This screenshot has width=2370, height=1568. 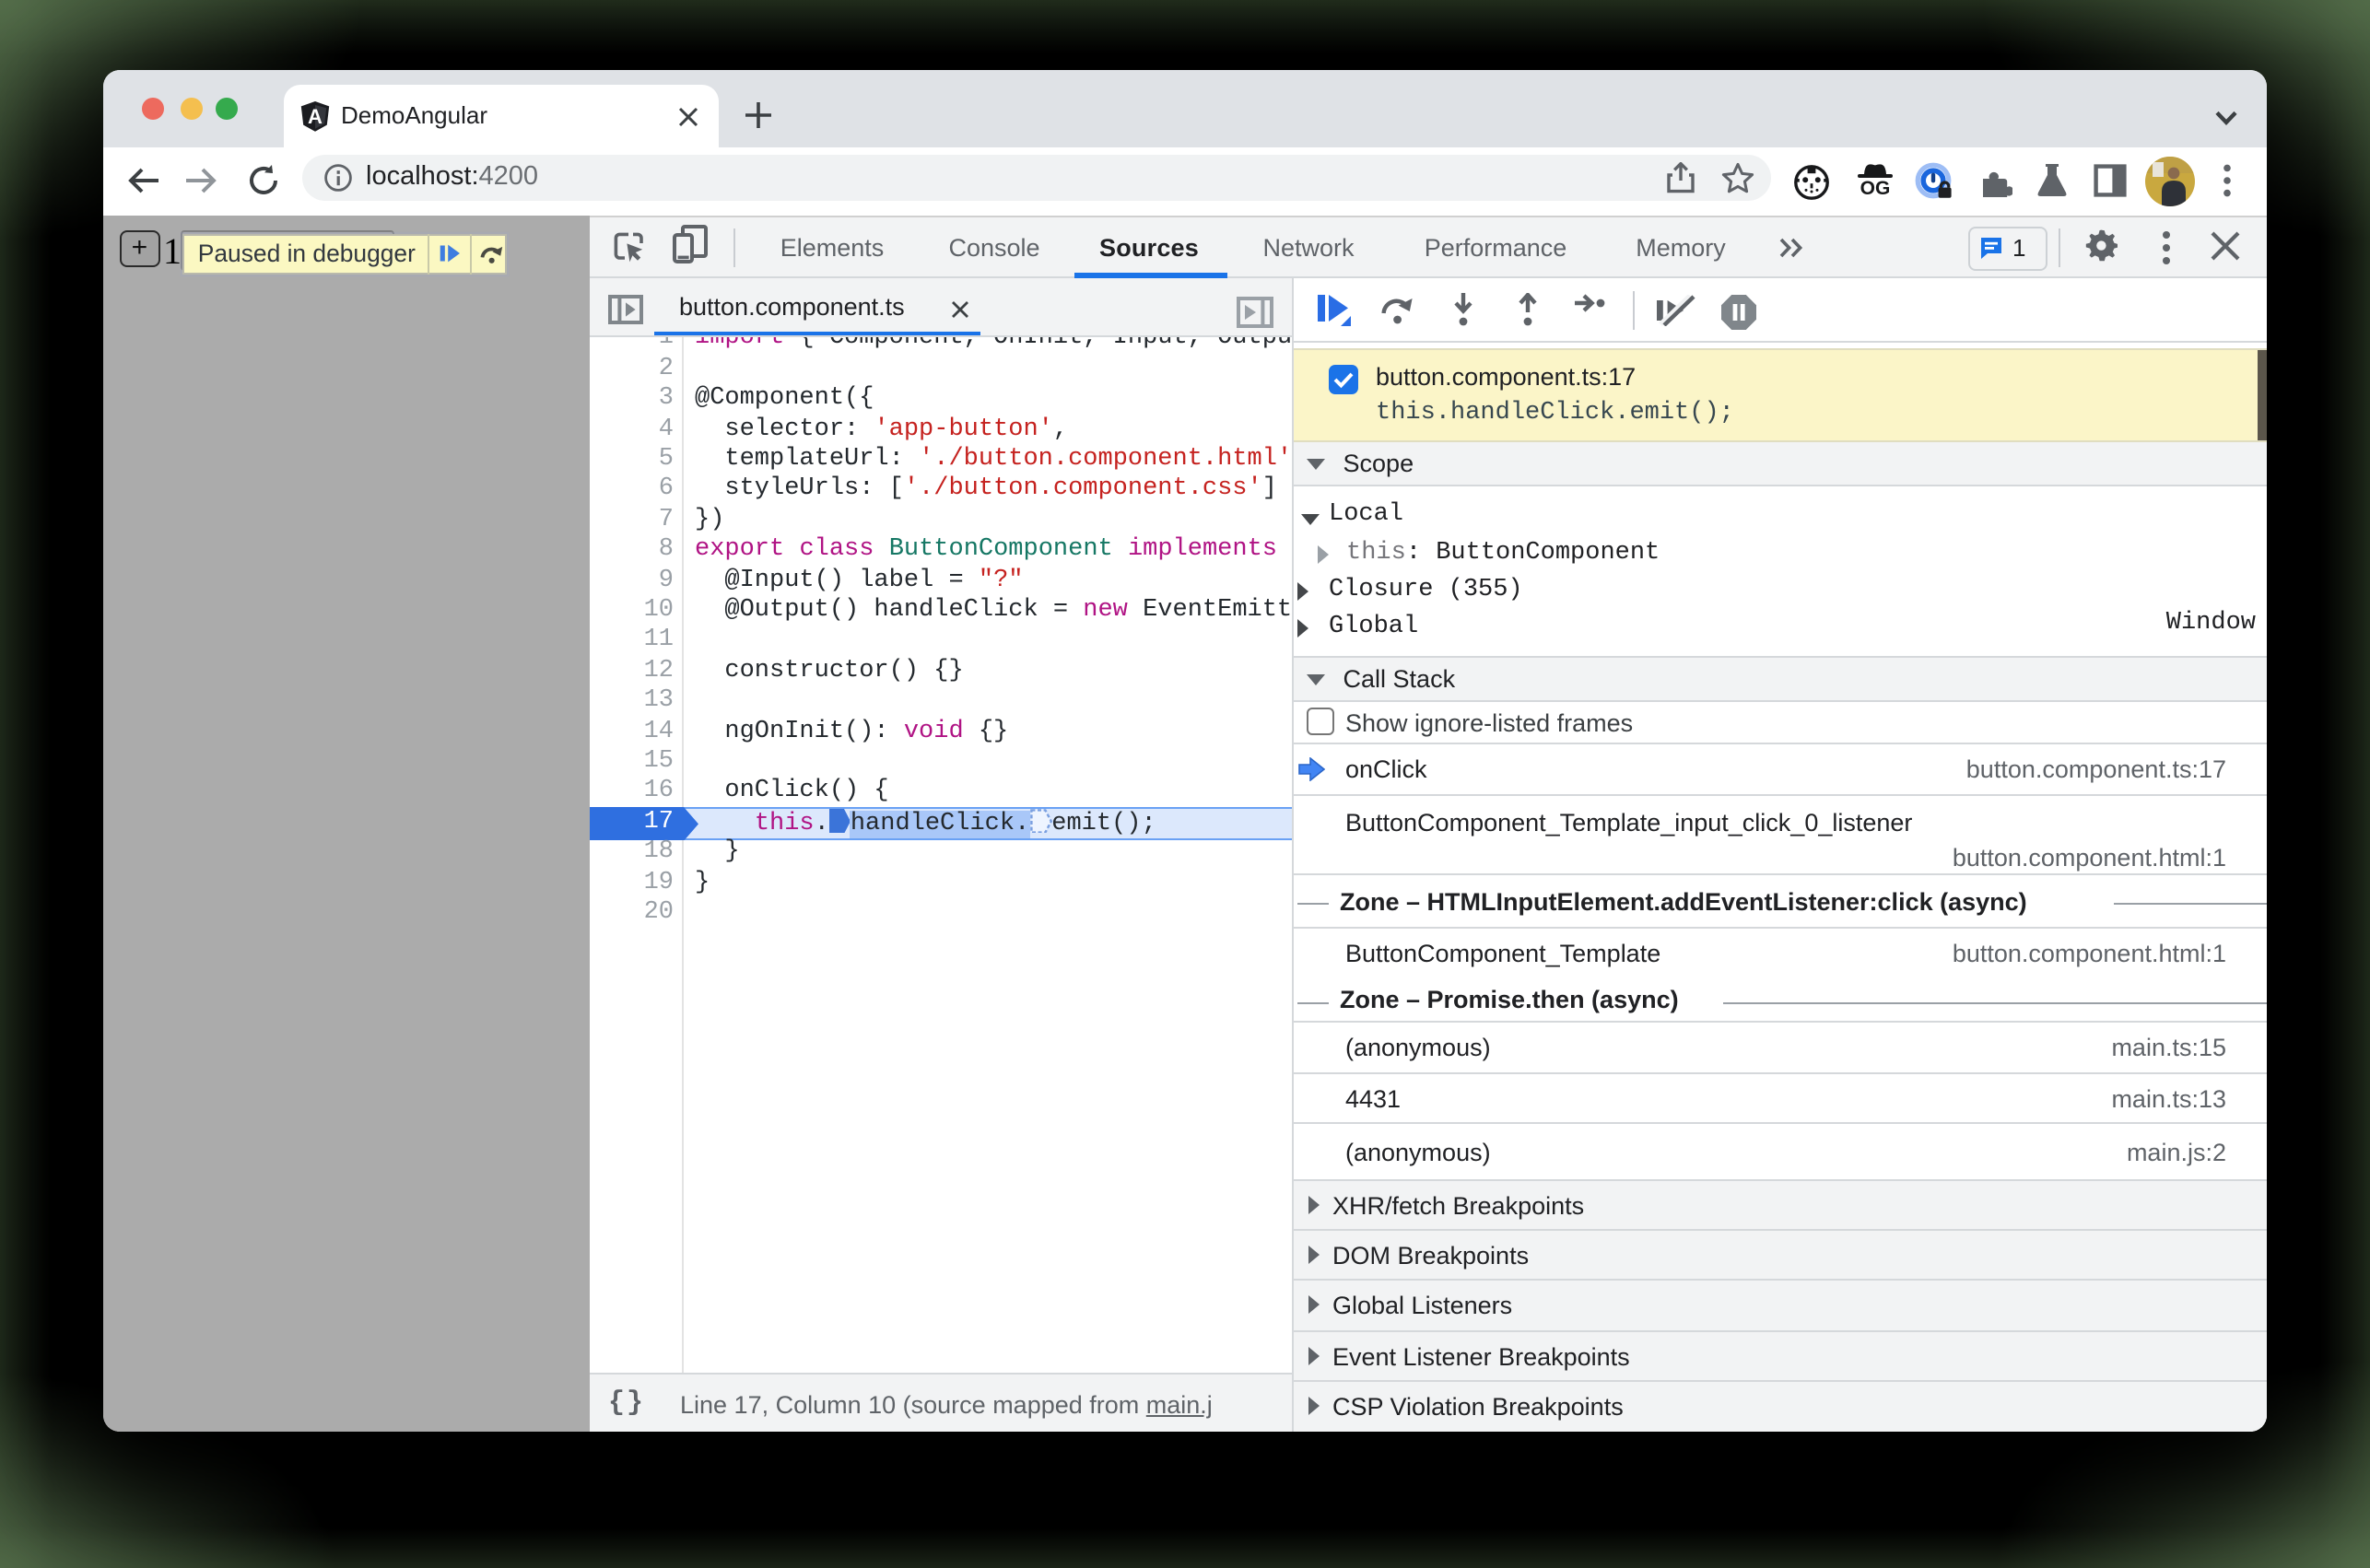 I want to click on svg-text: A, so click(x=314, y=117).